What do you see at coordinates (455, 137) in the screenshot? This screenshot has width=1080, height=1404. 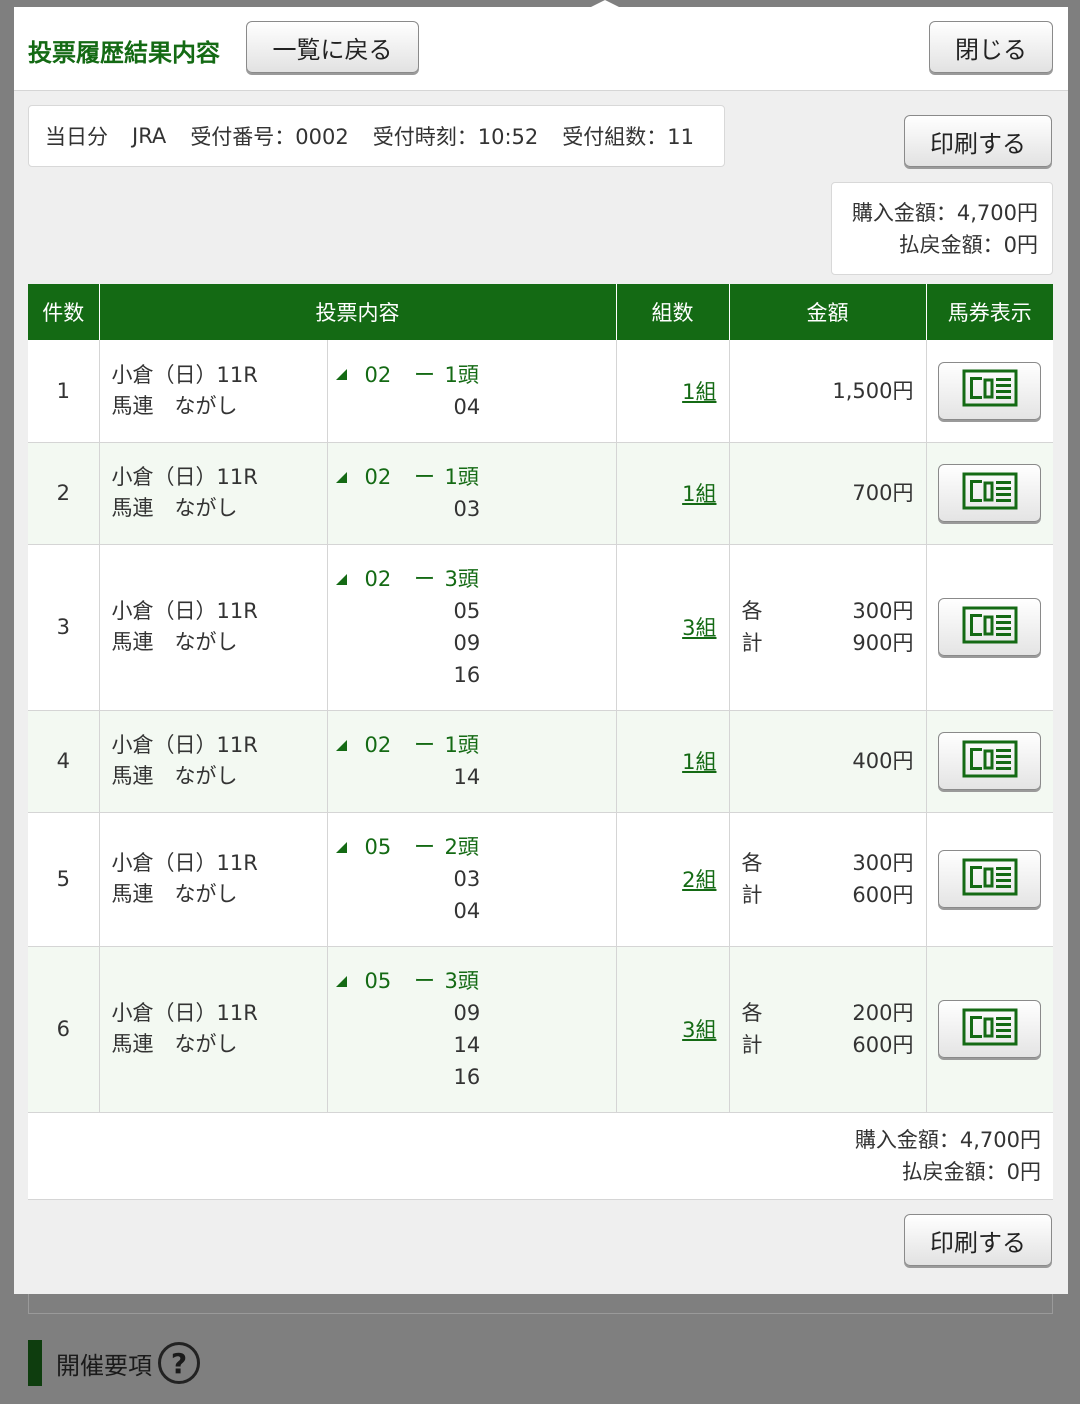 I see `receipt-time: 受付時刻：10:52` at bounding box center [455, 137].